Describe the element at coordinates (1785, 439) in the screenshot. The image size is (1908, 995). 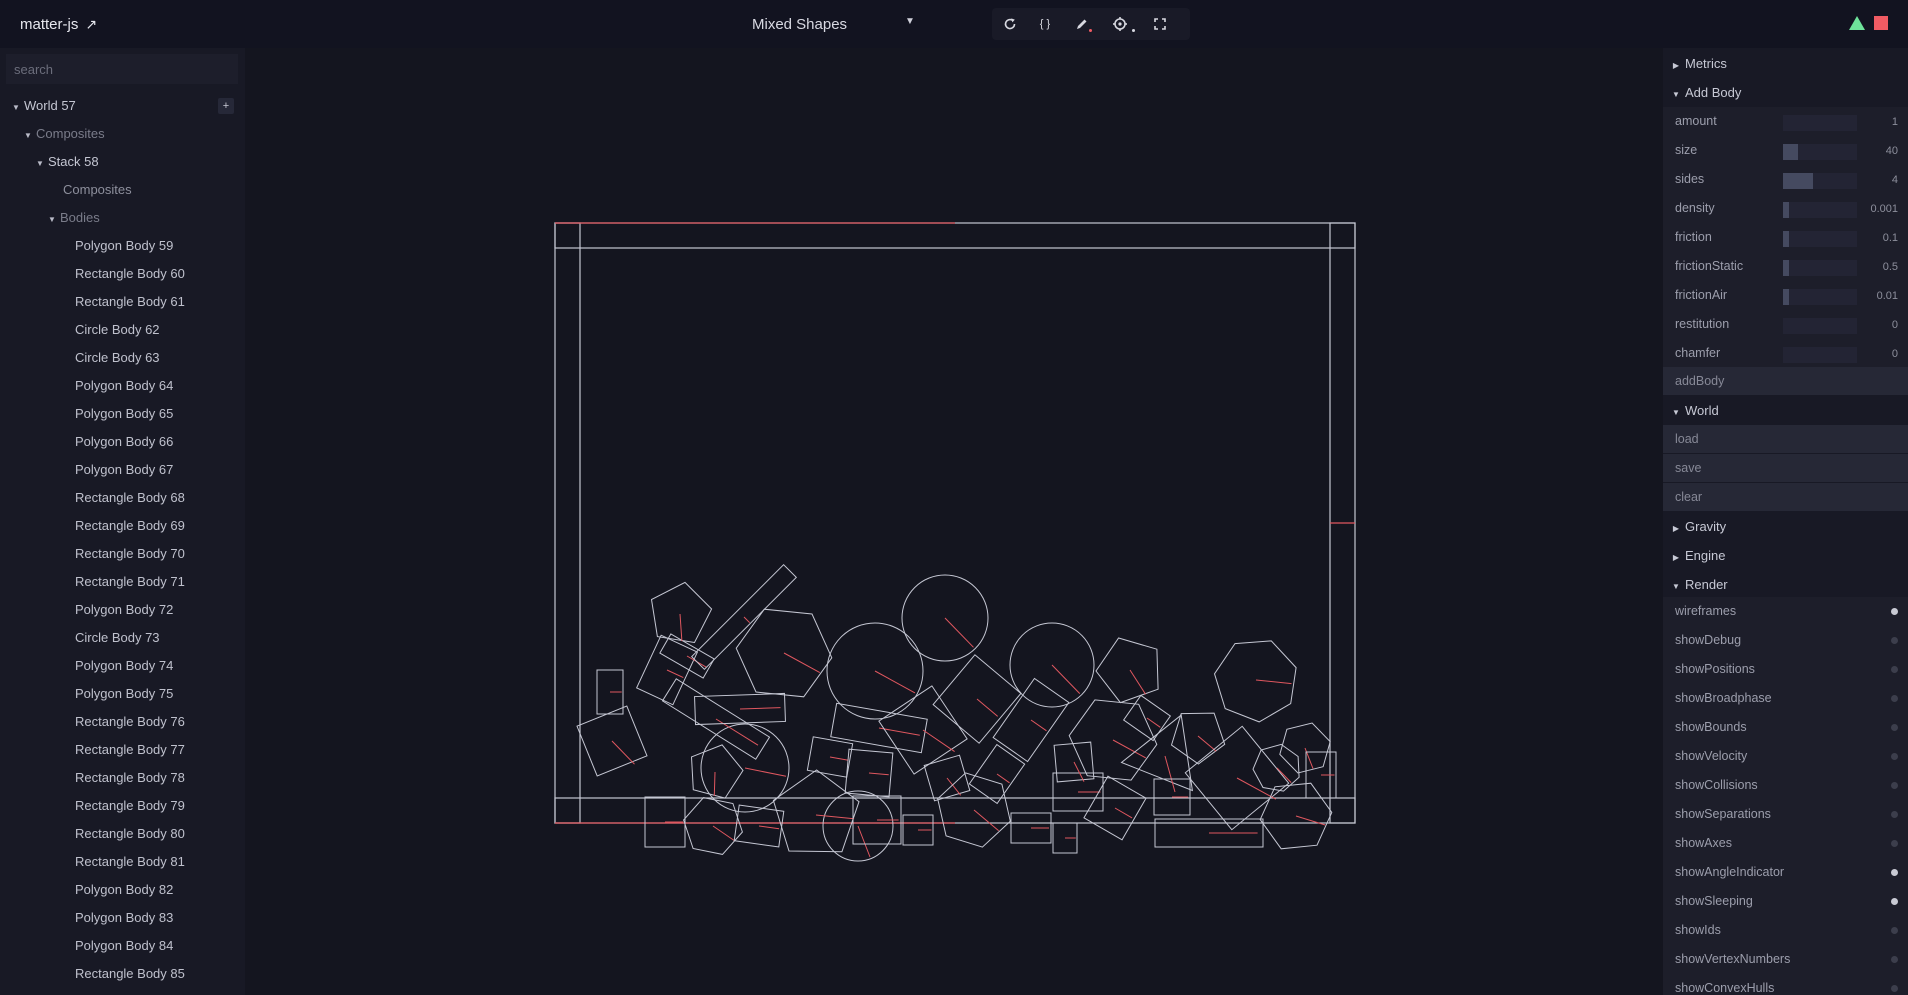
I see `load-button: load` at that location.